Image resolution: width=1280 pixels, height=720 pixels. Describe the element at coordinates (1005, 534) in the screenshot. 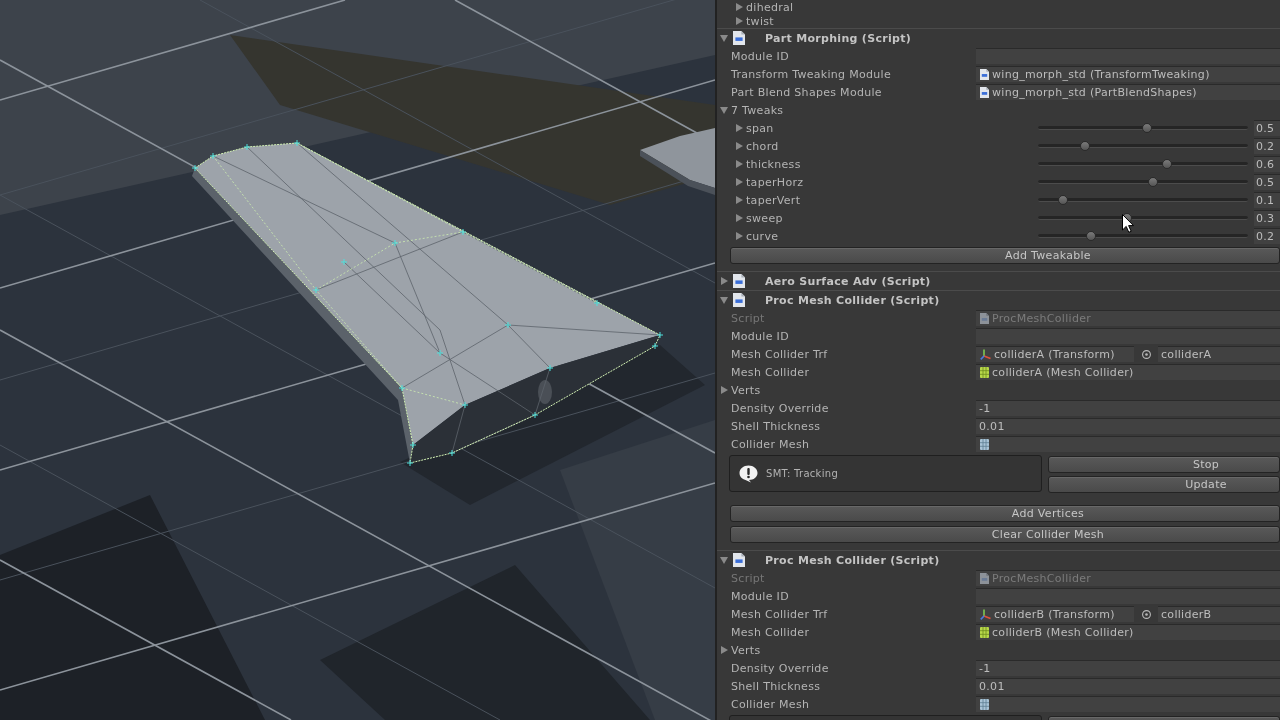

I see `action-button: Clear Collider Mesh` at that location.